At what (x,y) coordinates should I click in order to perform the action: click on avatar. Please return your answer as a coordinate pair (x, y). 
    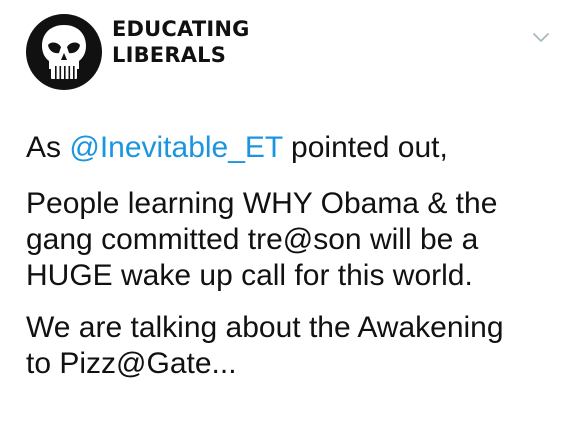
    Looking at the image, I should click on (64, 52).